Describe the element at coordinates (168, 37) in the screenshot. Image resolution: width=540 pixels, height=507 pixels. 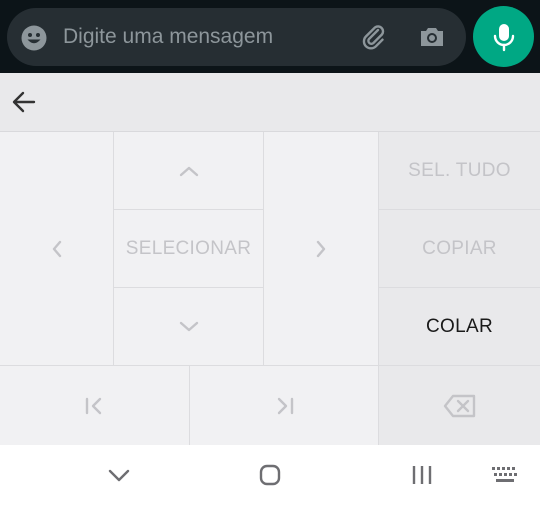
I see `message-input-placeholder: Digite uma mensagem` at that location.